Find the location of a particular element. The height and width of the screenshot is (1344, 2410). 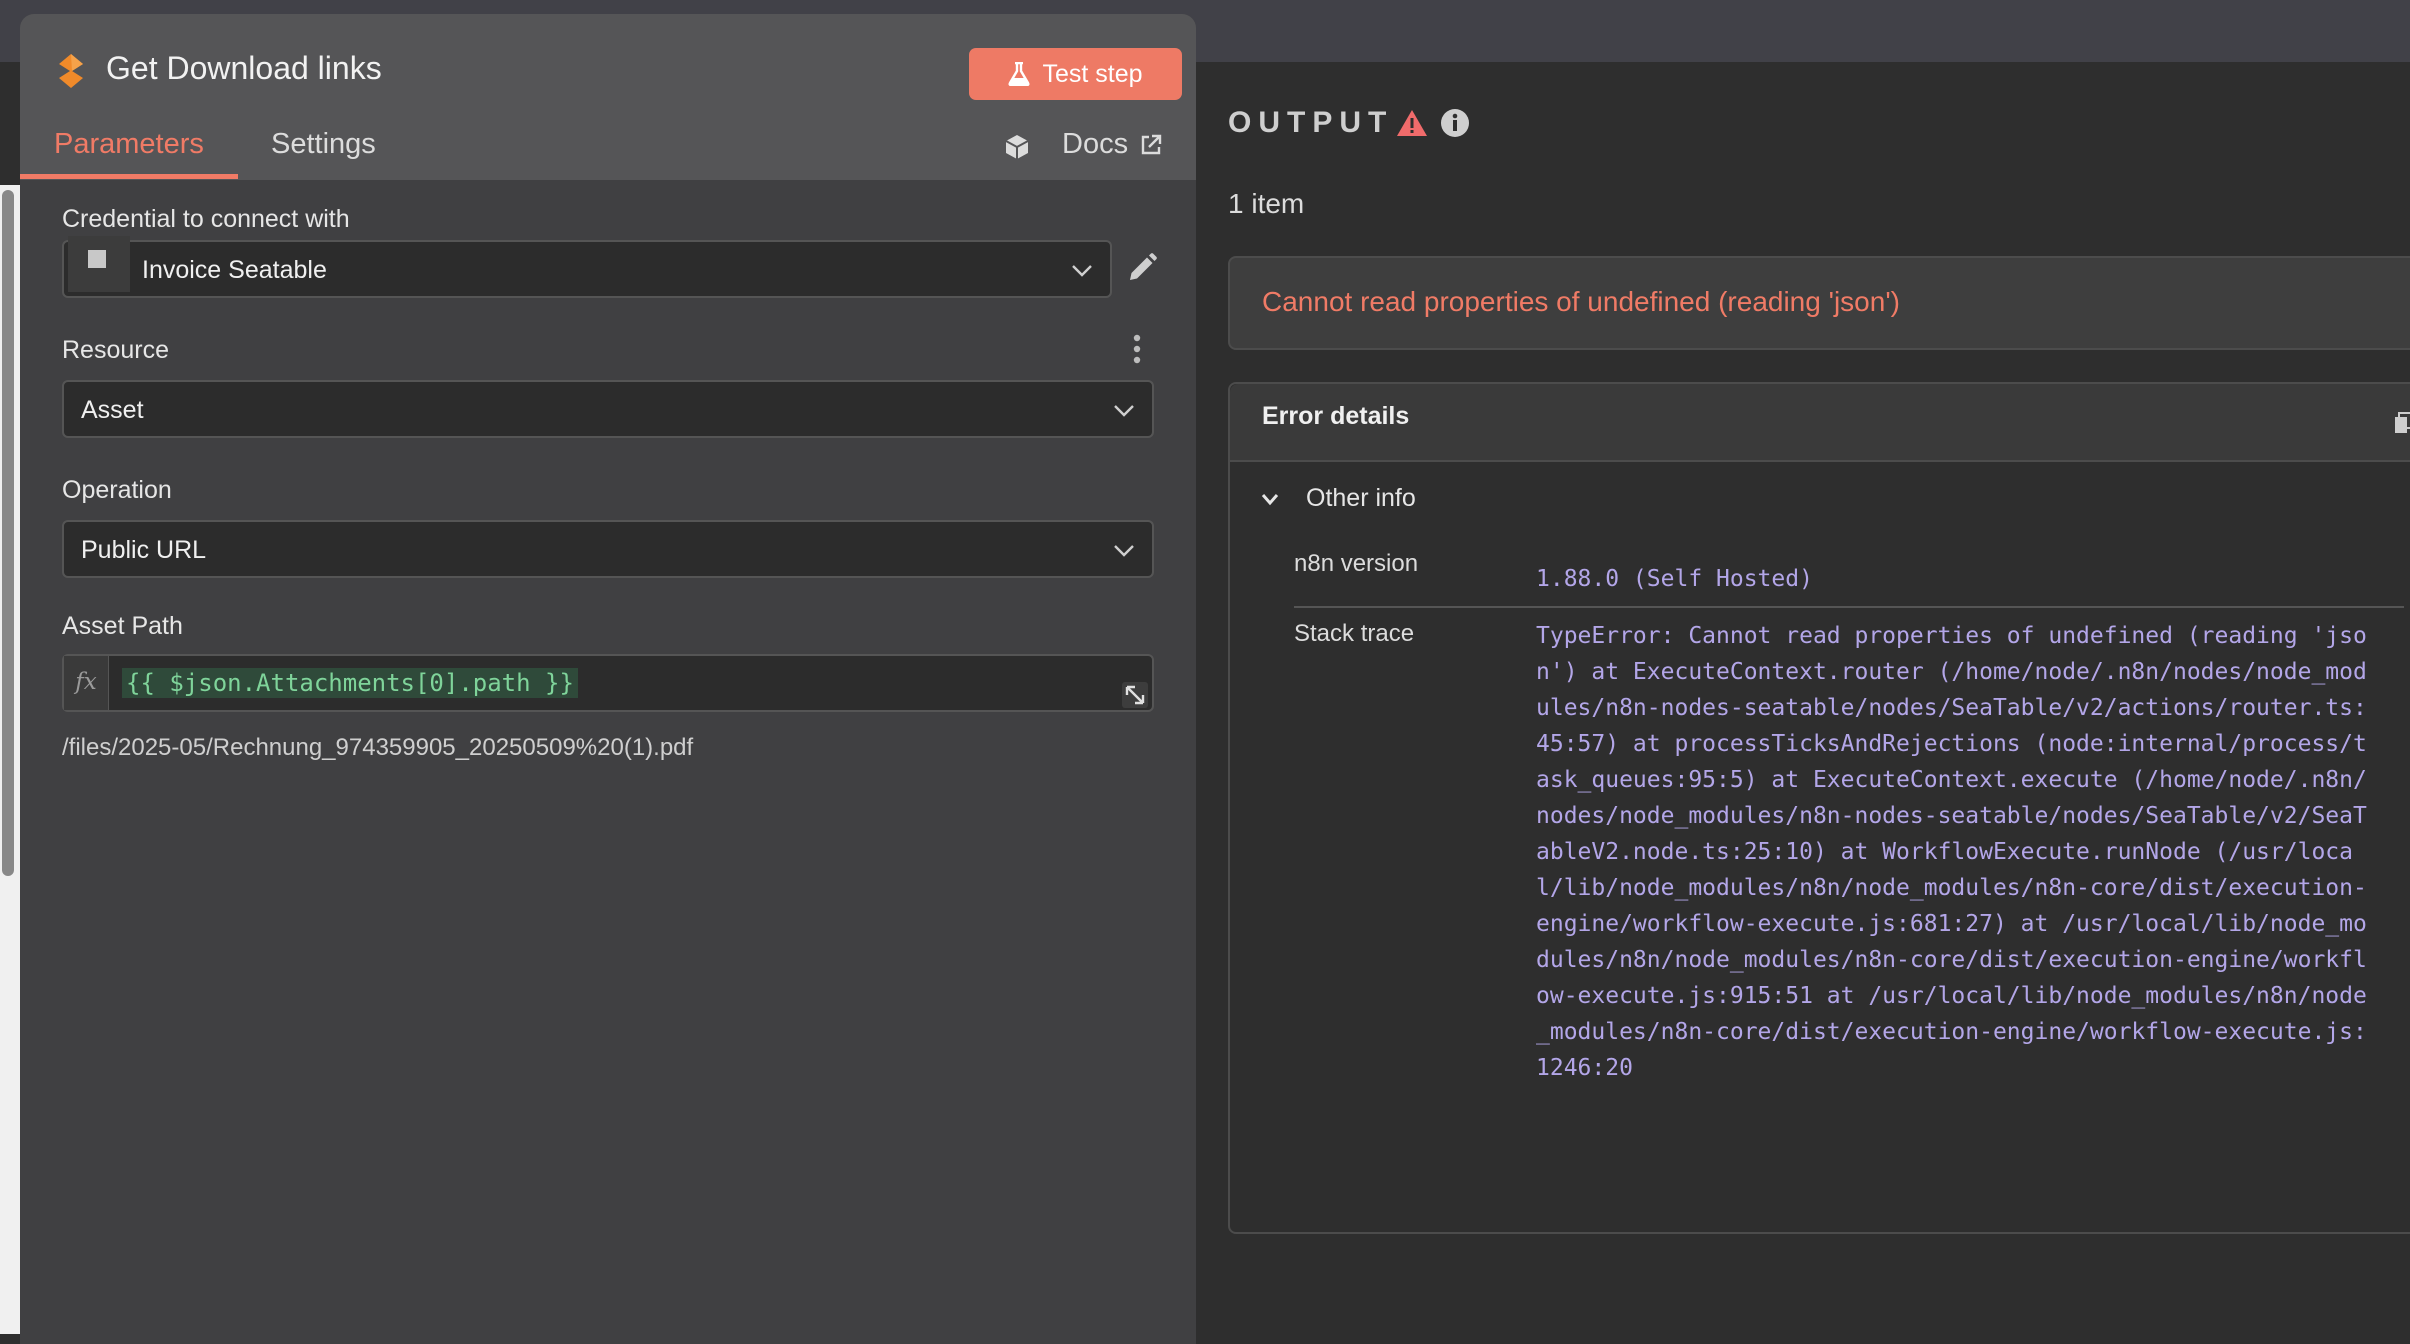

vertical-dots-icon is located at coordinates (1137, 349).